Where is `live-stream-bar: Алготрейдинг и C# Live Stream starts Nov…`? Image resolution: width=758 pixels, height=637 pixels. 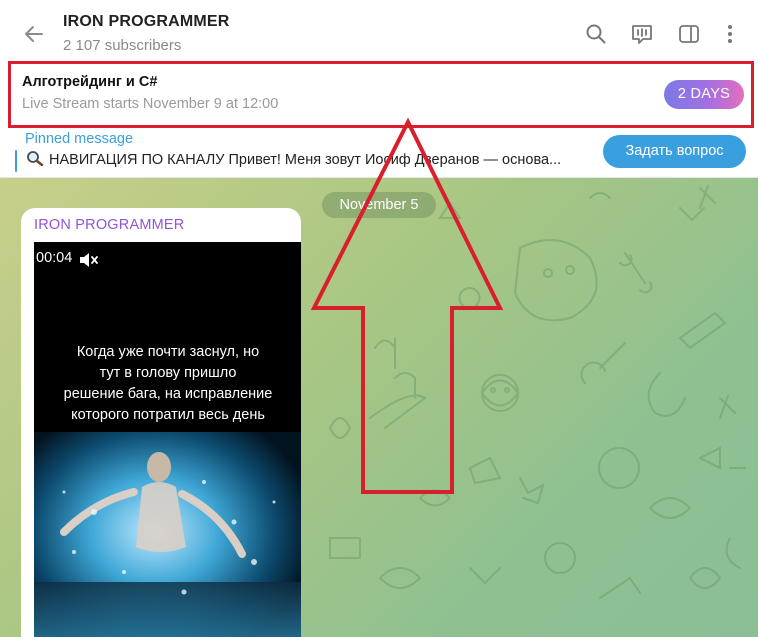 live-stream-bar: Алготрейдинг и C# Live Stream starts Nov… is located at coordinates (379, 95).